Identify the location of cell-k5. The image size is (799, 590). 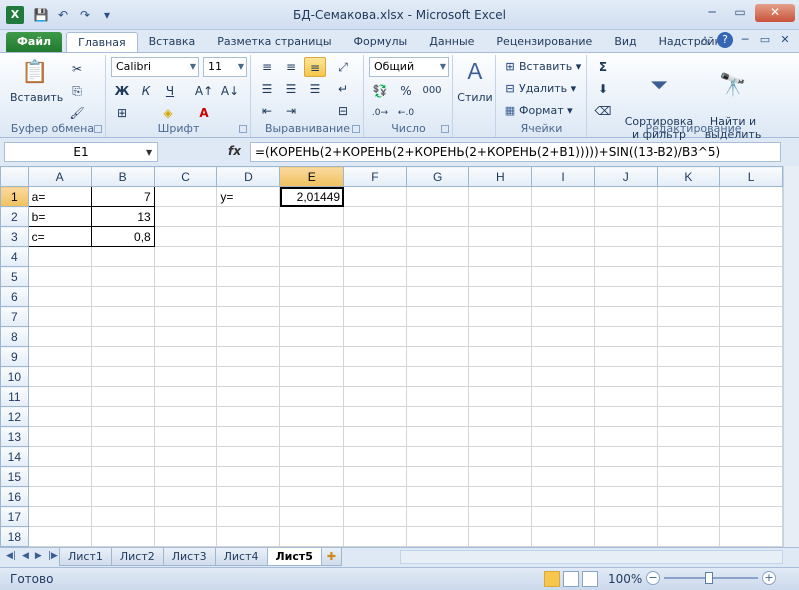
(688, 276).